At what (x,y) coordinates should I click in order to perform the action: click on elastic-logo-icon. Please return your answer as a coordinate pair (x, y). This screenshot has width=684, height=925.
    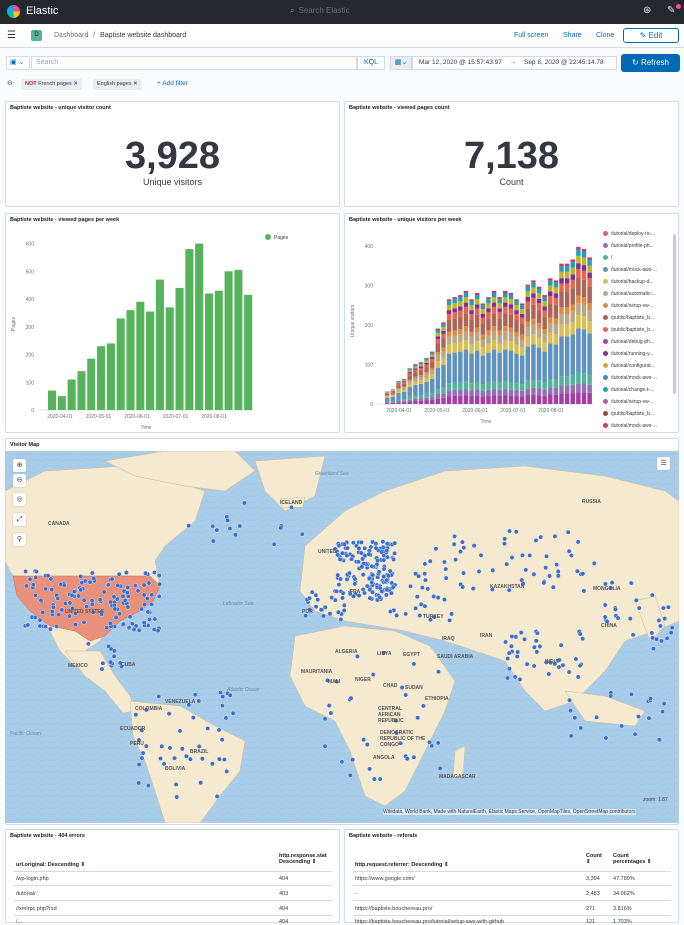
    Looking at the image, I should click on (13, 11).